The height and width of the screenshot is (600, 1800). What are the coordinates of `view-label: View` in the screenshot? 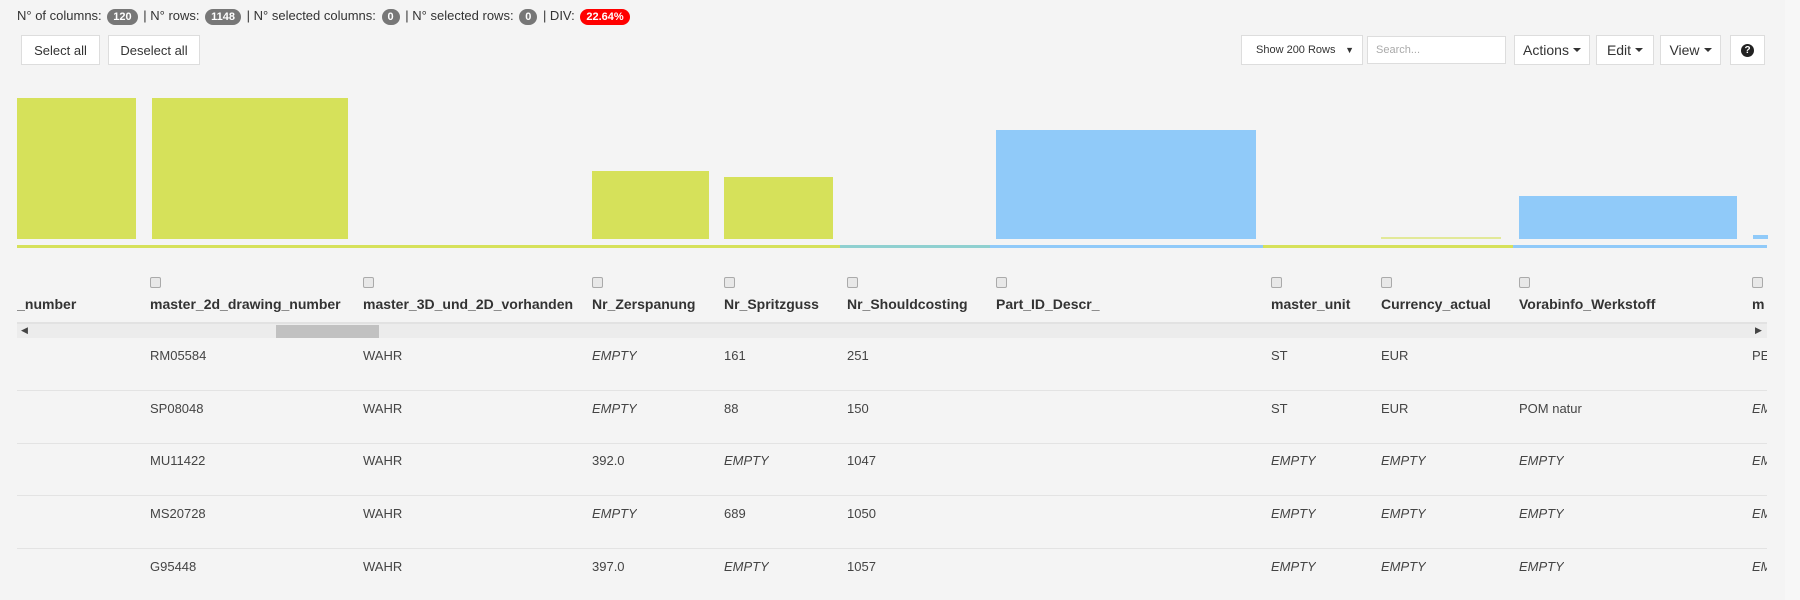 It's located at (1684, 50).